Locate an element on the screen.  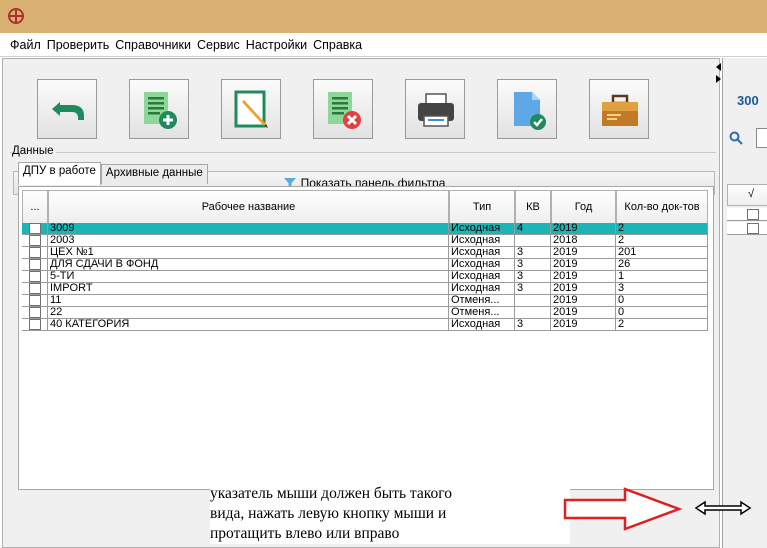
back-button is located at coordinates (67, 109).